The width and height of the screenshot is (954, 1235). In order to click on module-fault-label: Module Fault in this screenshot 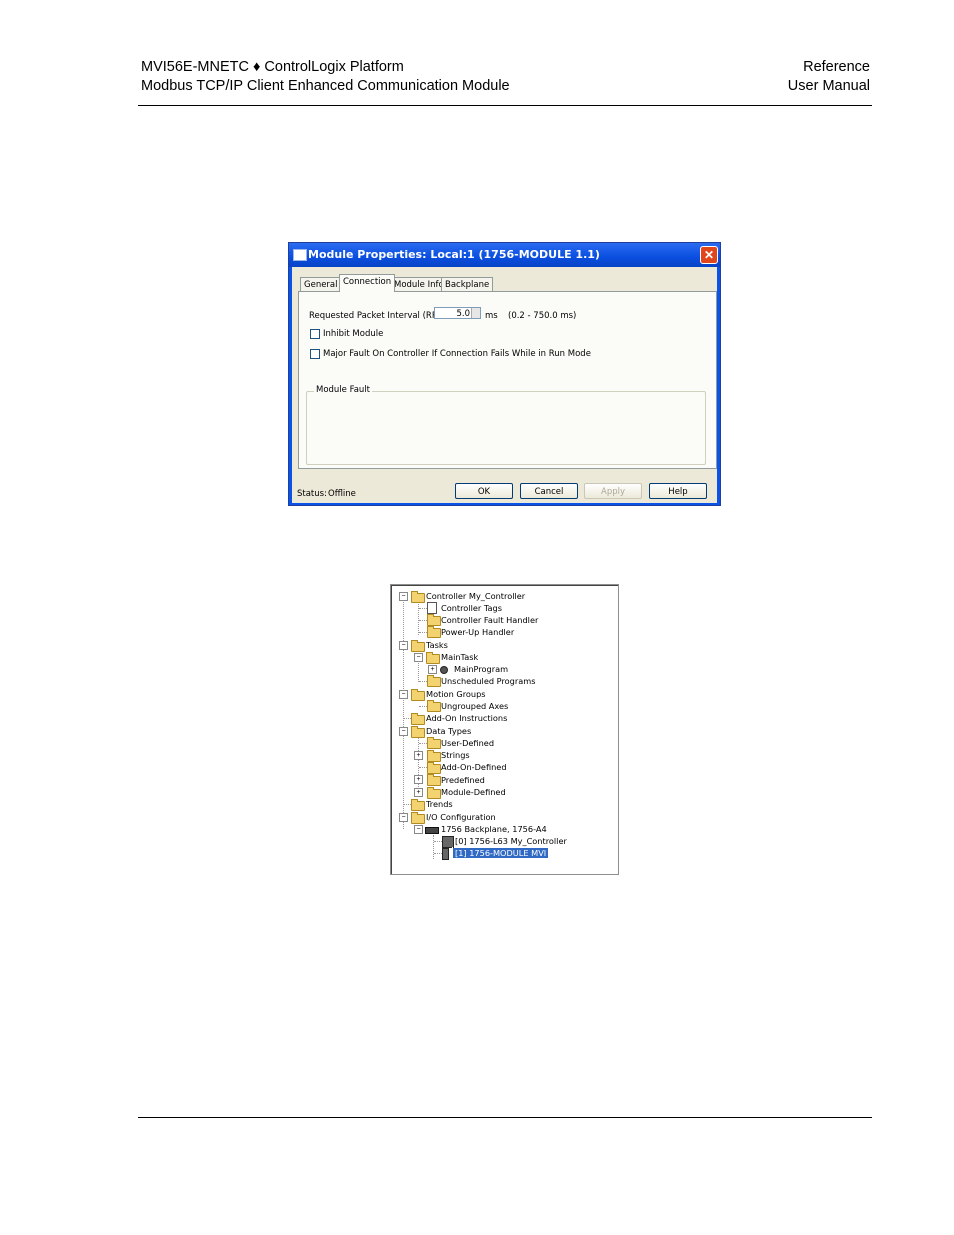, I will do `click(343, 390)`.